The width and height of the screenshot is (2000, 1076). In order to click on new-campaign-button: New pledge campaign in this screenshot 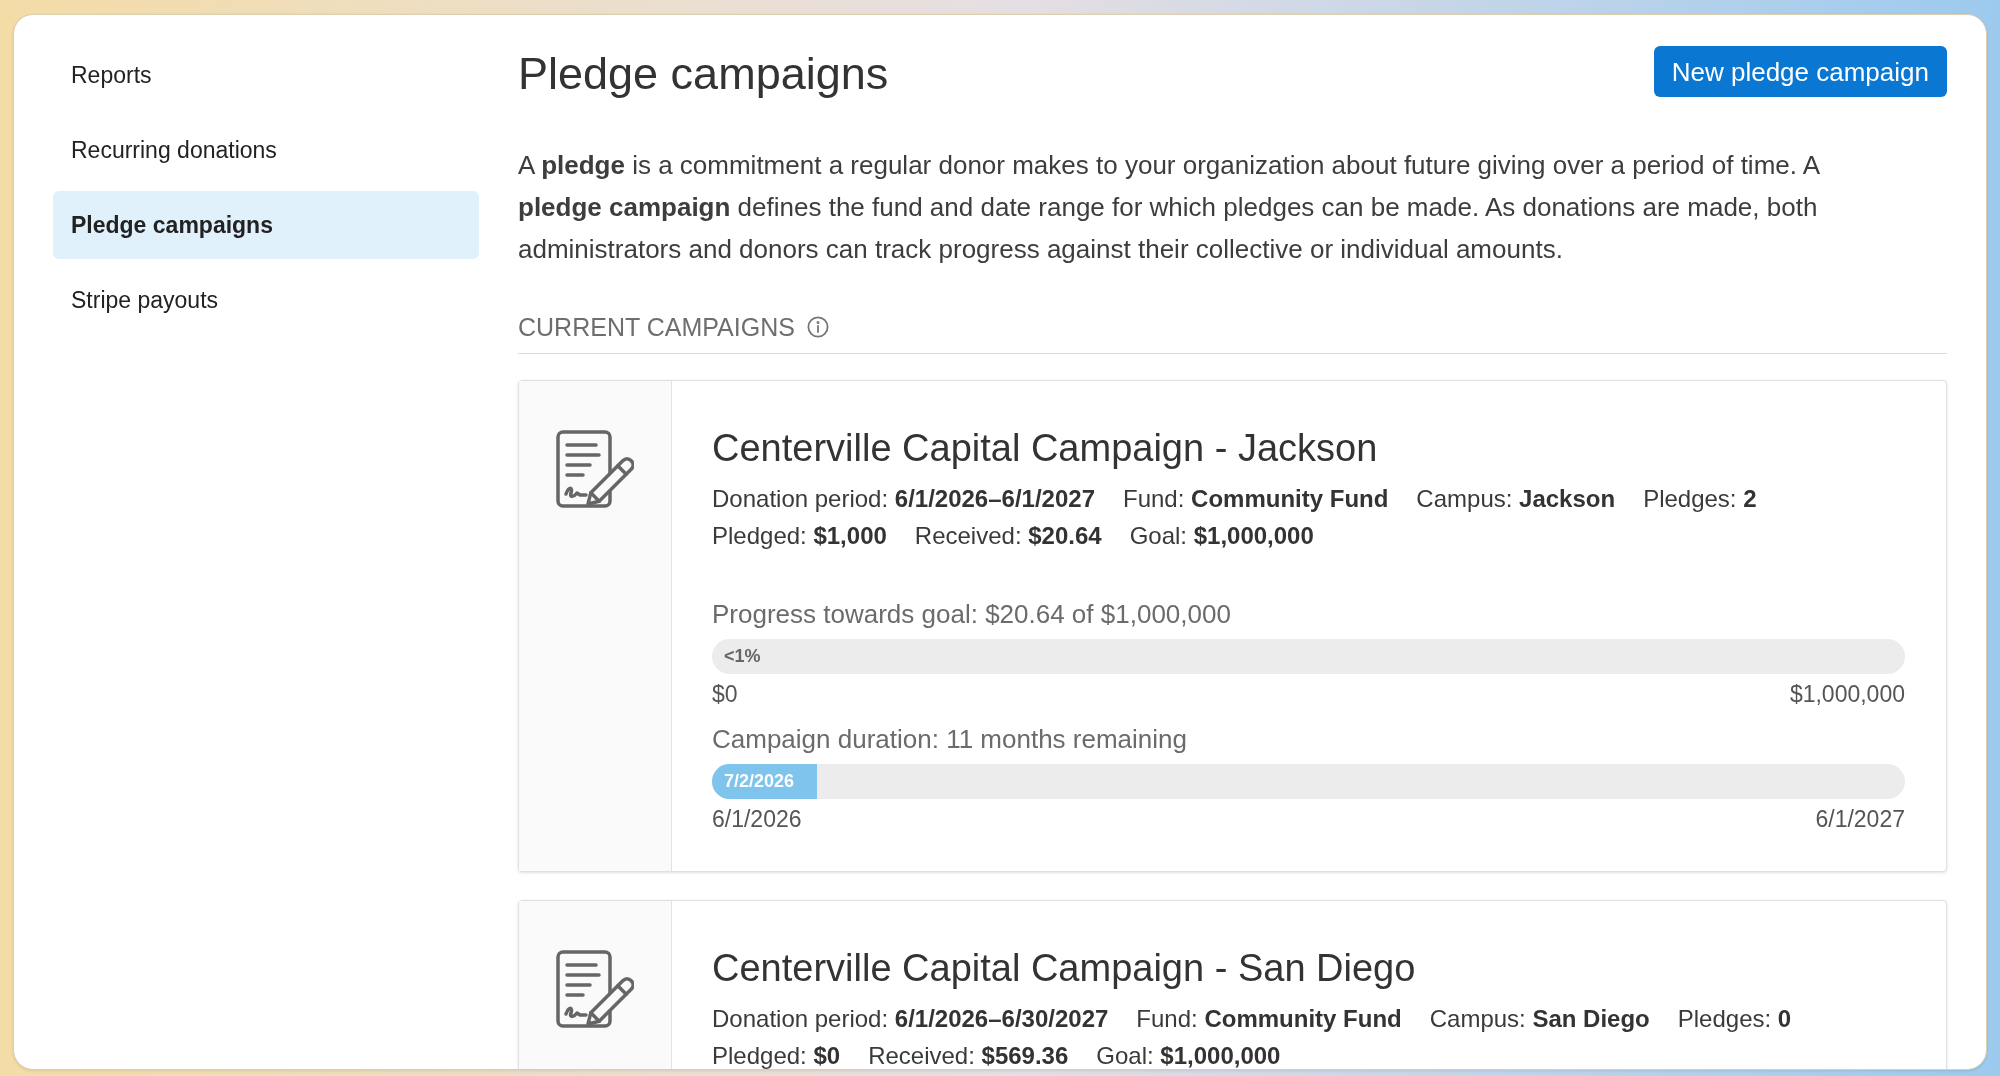, I will do `click(1800, 71)`.